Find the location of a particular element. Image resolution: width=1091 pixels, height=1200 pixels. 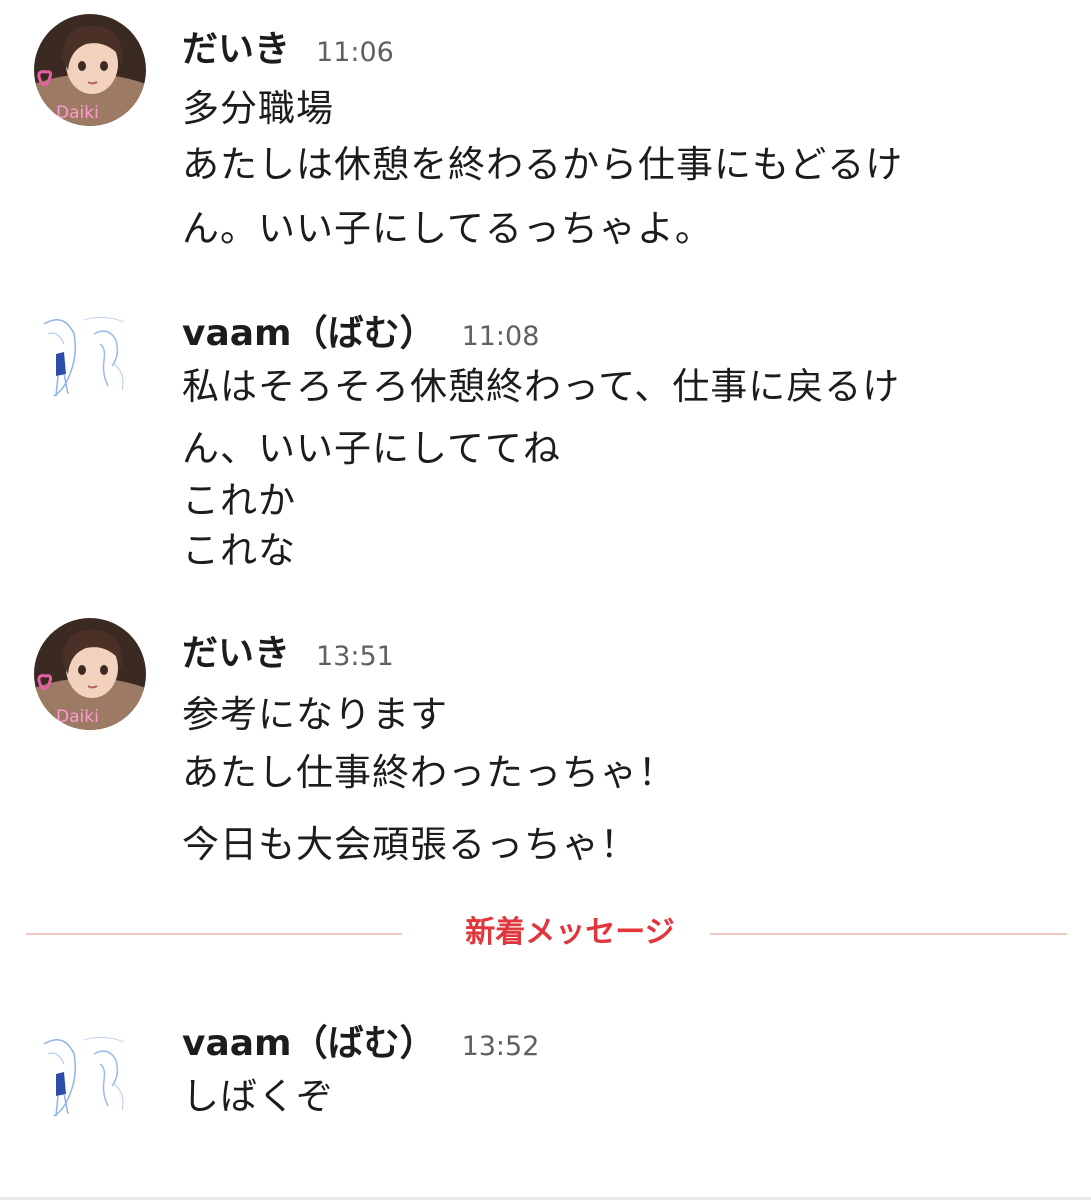

new-messages-divider: 新着メッセージ is located at coordinates (546, 933).